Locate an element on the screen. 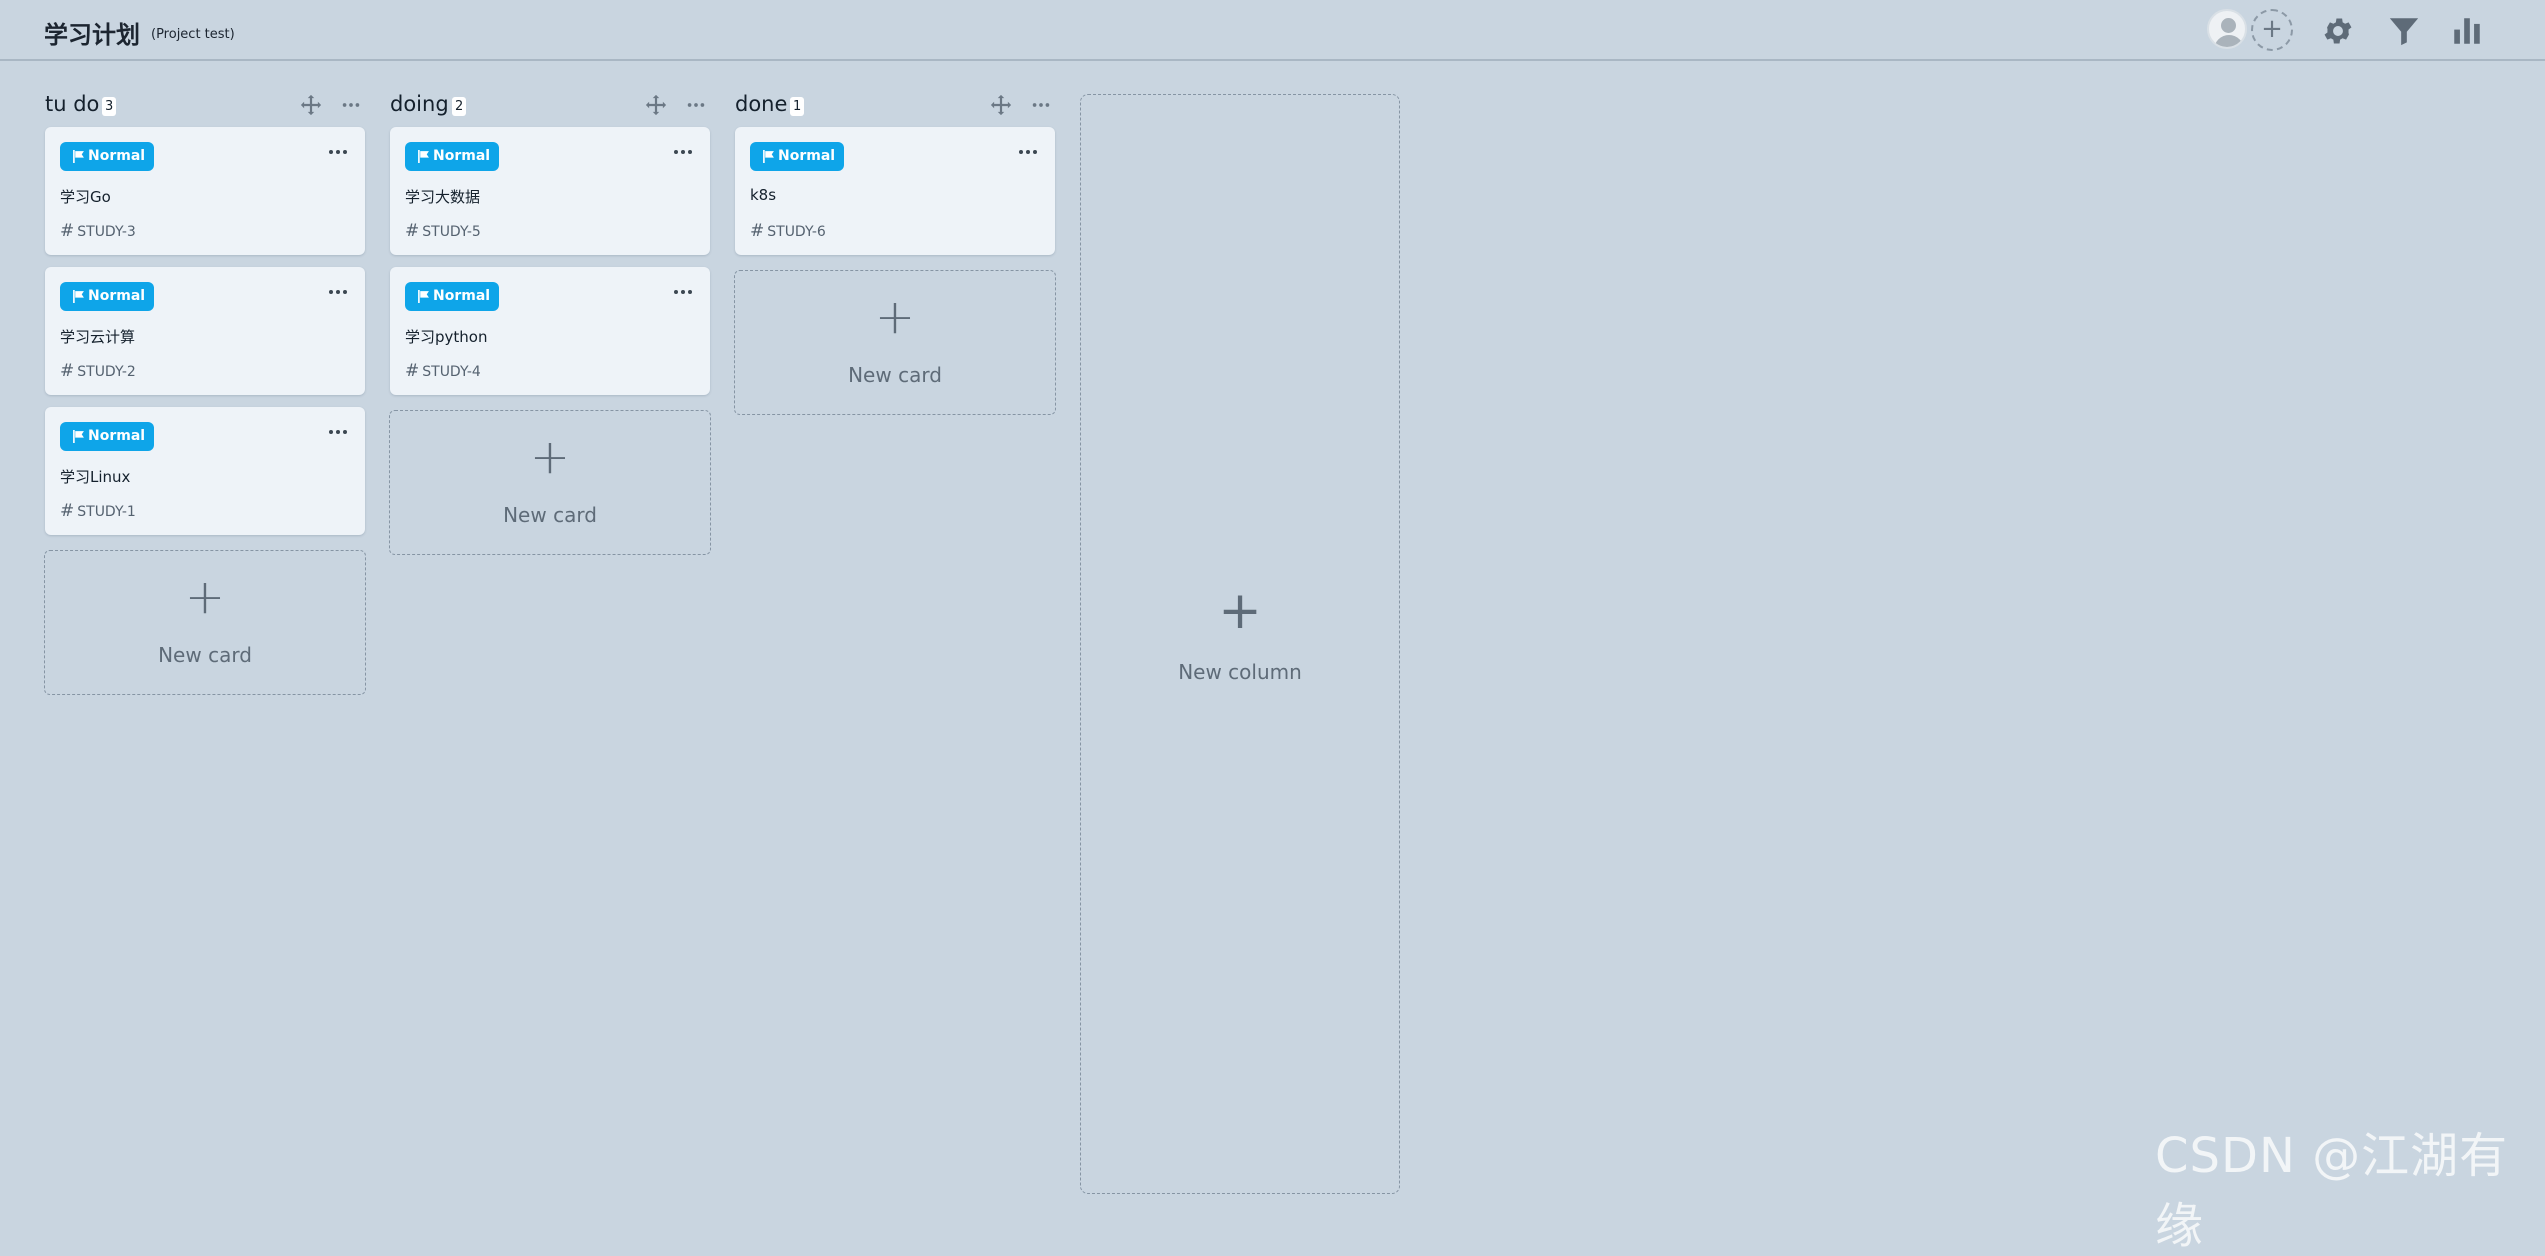  card-title: 学习Linux is located at coordinates (95, 477).